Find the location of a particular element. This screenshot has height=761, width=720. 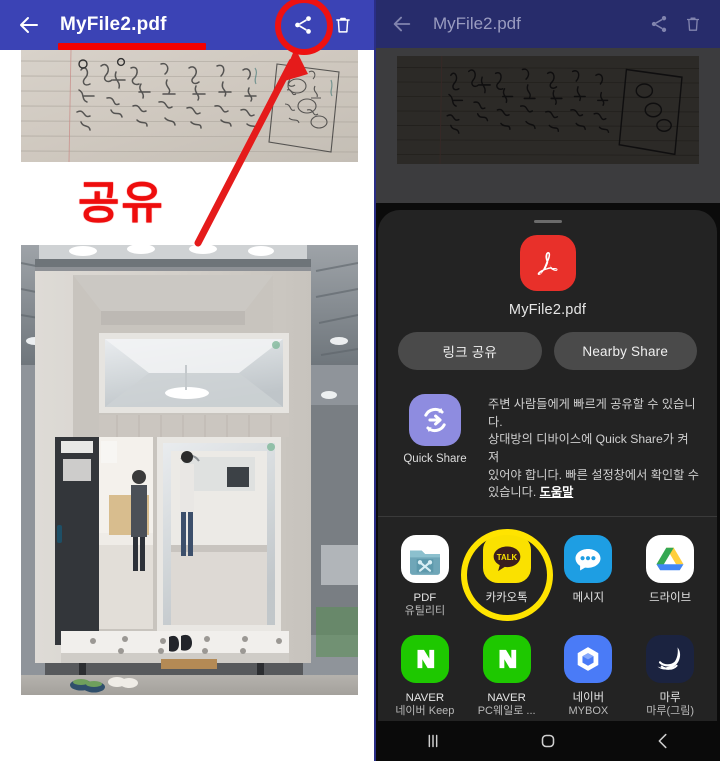

home-icon is located at coordinates (547, 741).